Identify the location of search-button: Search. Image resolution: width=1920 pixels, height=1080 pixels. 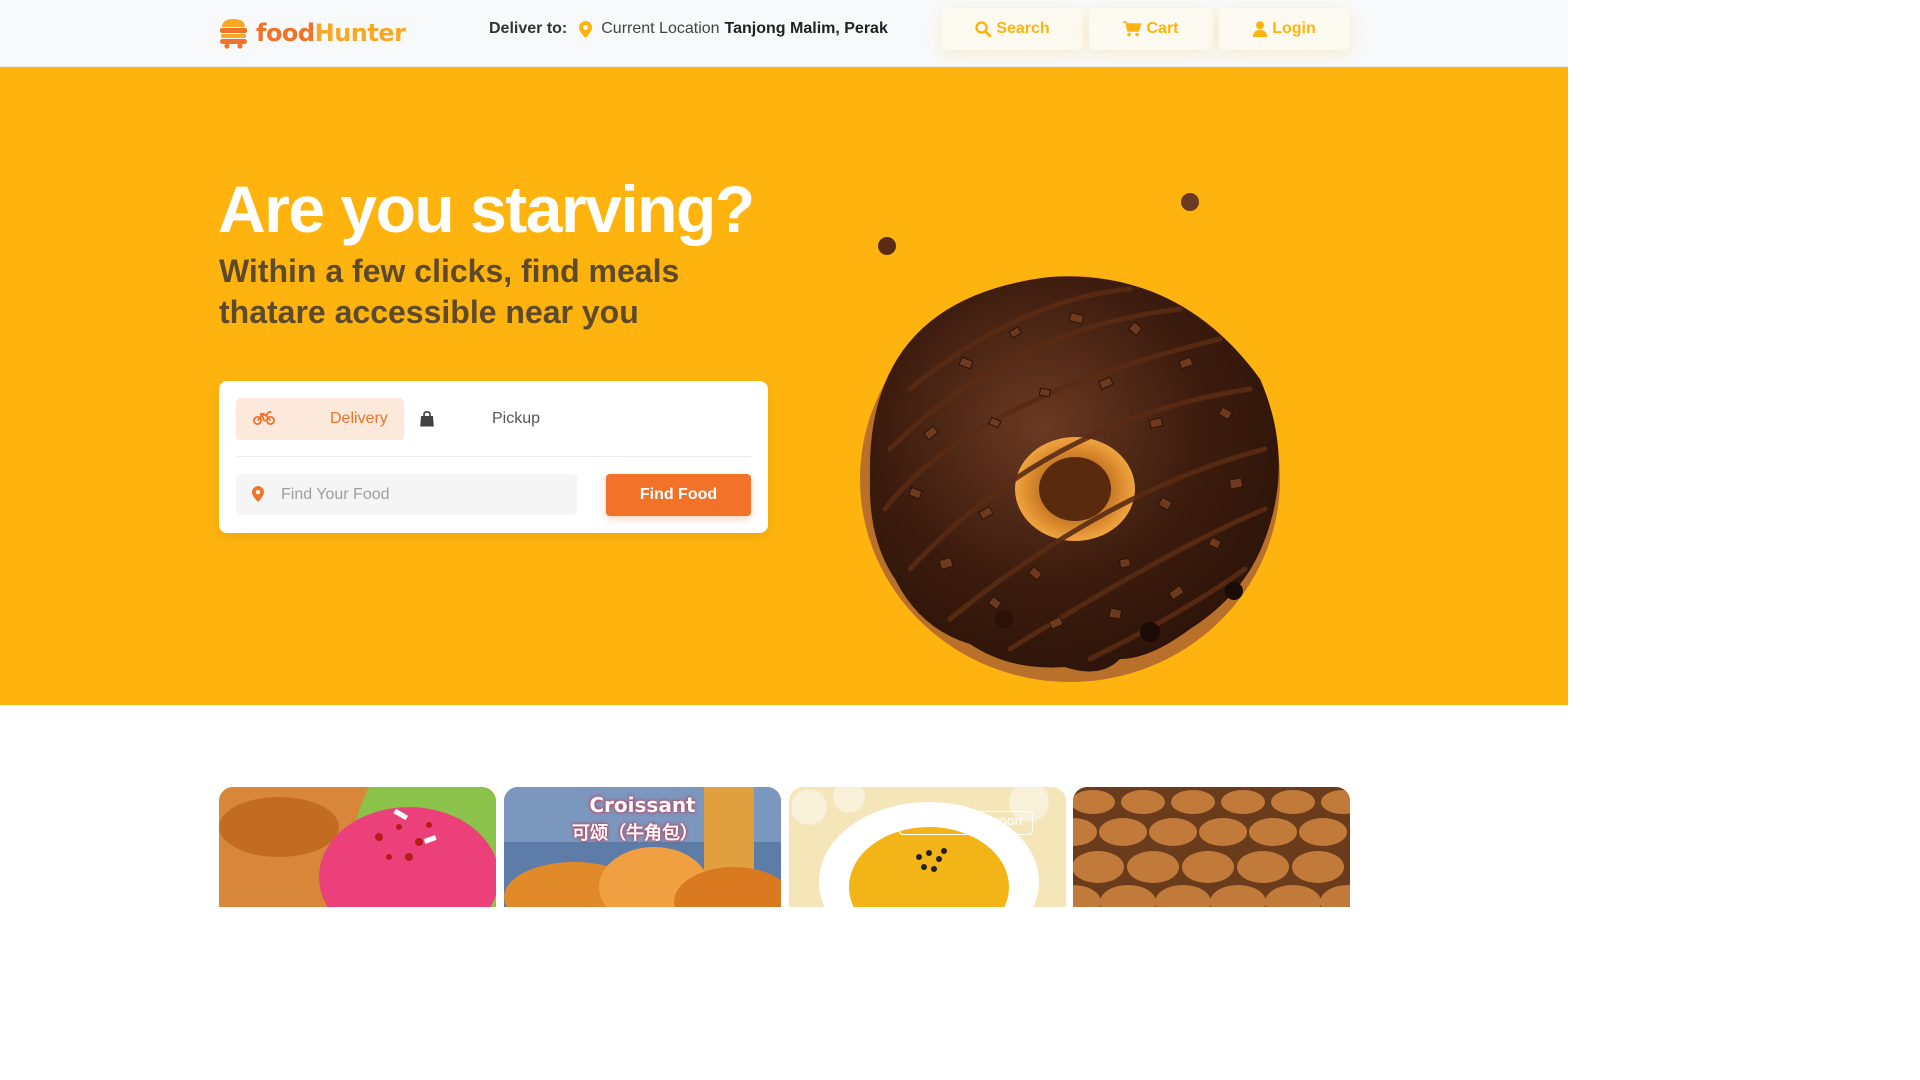
(1012, 29).